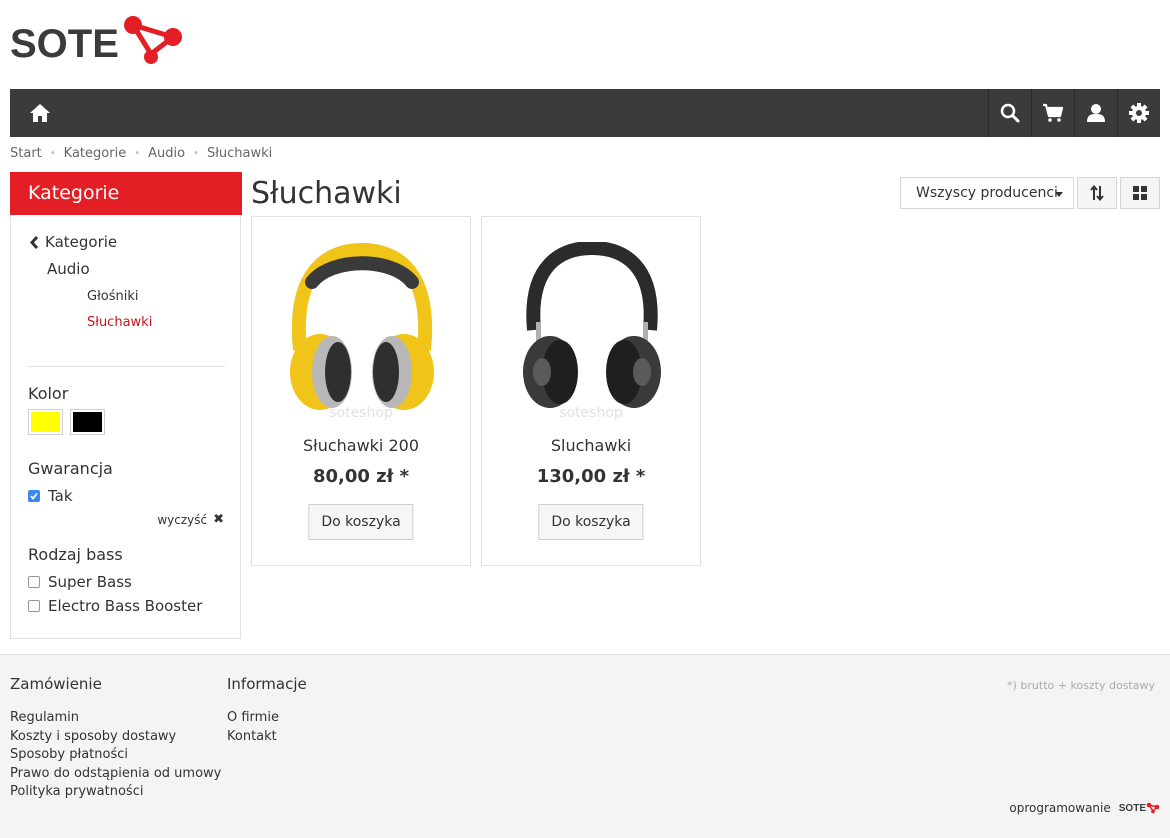 The width and height of the screenshot is (1170, 838). Describe the element at coordinates (48, 393) in the screenshot. I see `color-filter-title: Kolor` at that location.